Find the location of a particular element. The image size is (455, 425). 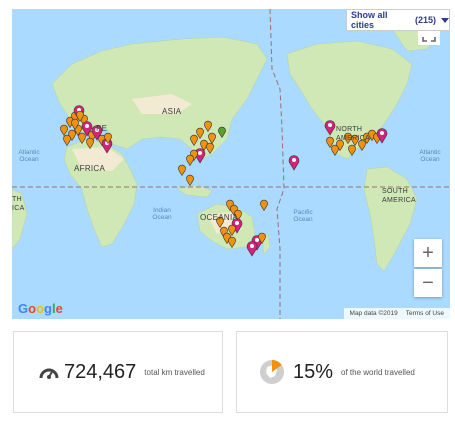

show-all-cities-dropdown: Show all cities (215) is located at coordinates (398, 20).